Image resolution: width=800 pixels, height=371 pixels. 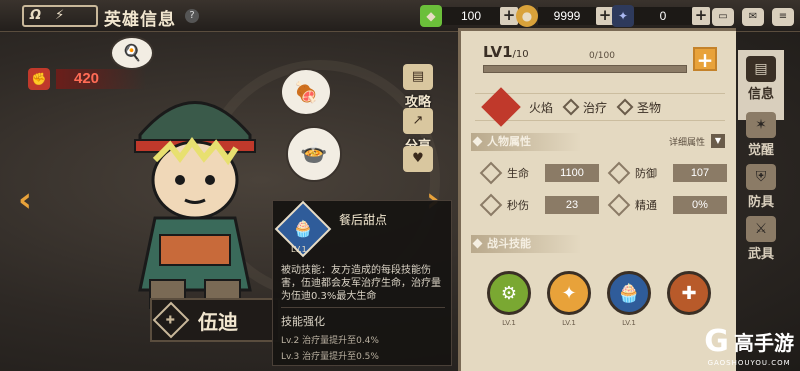 I want to click on element-row: 火焰 治疗 圣物, so click(x=600, y=107).